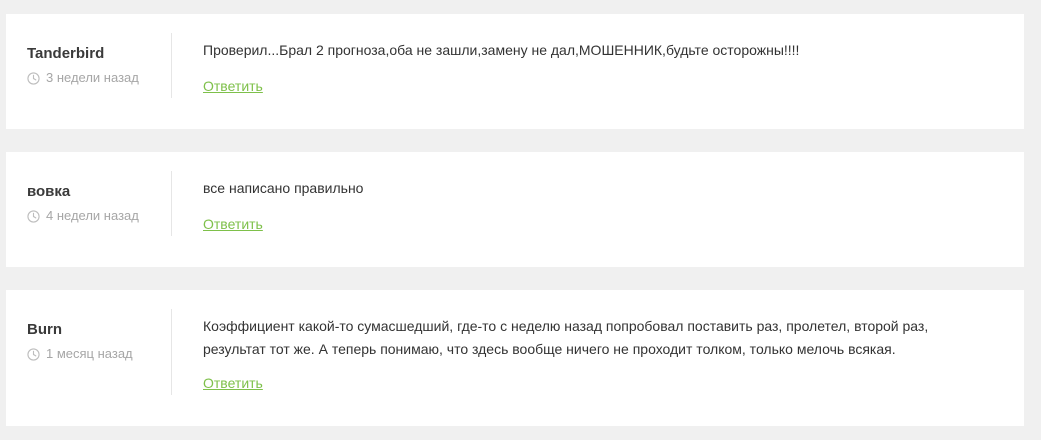 This screenshot has height=440, width=1041. I want to click on comment-author: Burn, so click(44, 329).